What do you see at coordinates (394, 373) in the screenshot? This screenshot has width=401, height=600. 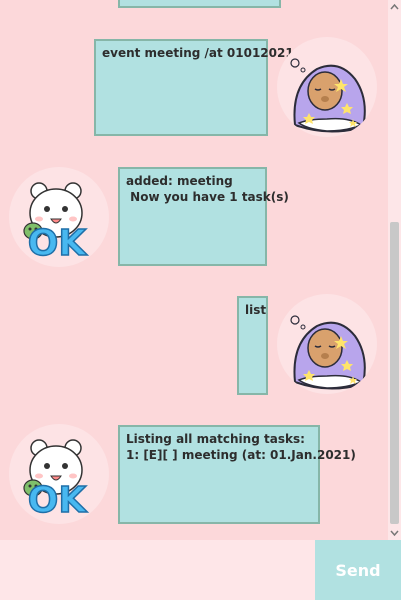 I see `scrollbar-thumb` at bounding box center [394, 373].